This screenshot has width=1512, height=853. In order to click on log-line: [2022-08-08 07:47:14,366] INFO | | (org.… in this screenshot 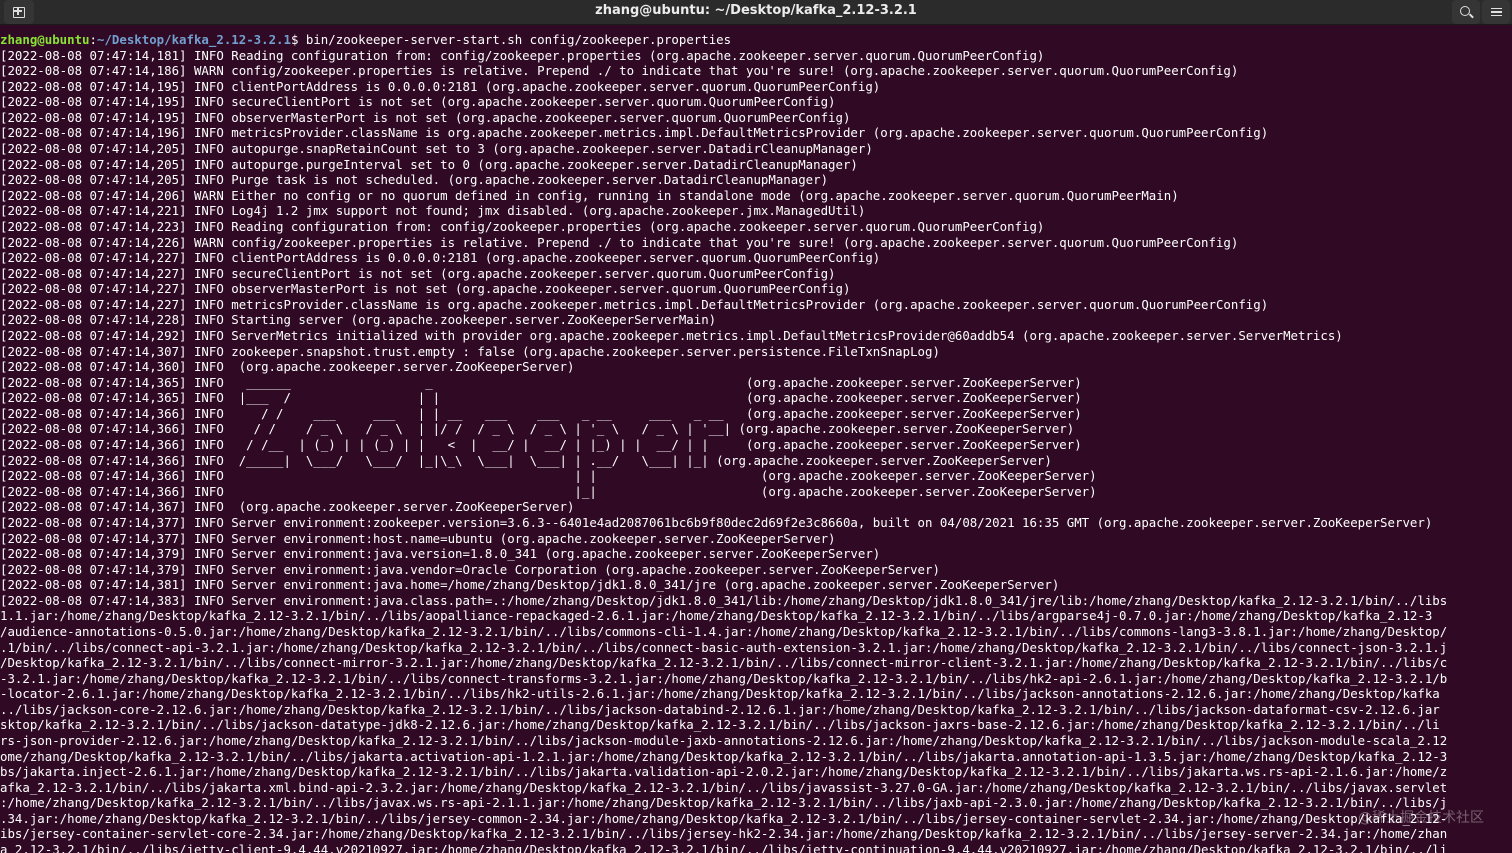, I will do `click(548, 476)`.